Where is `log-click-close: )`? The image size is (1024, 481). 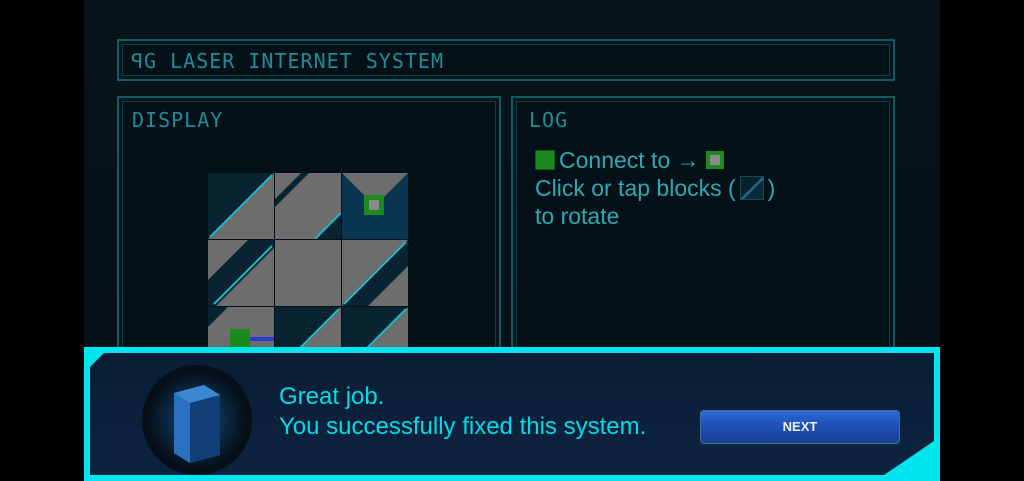
log-click-close: ) is located at coordinates (771, 188).